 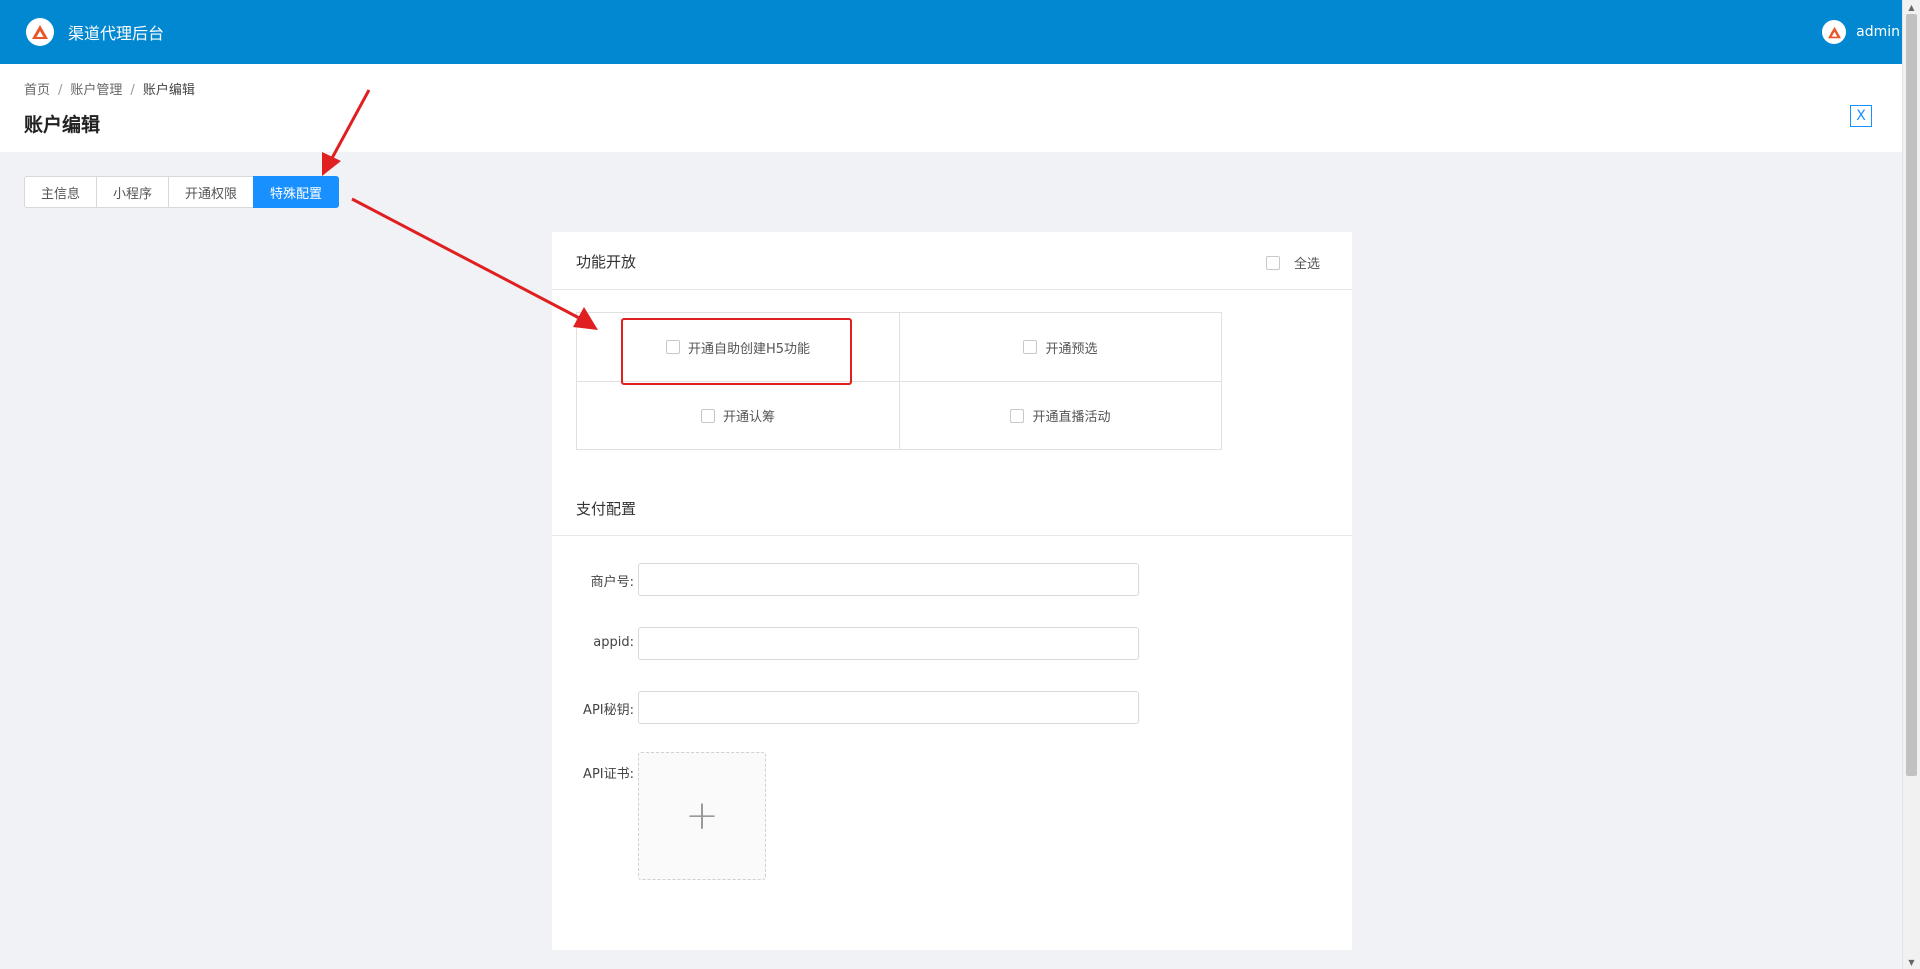 I want to click on appid-input, so click(x=888, y=643).